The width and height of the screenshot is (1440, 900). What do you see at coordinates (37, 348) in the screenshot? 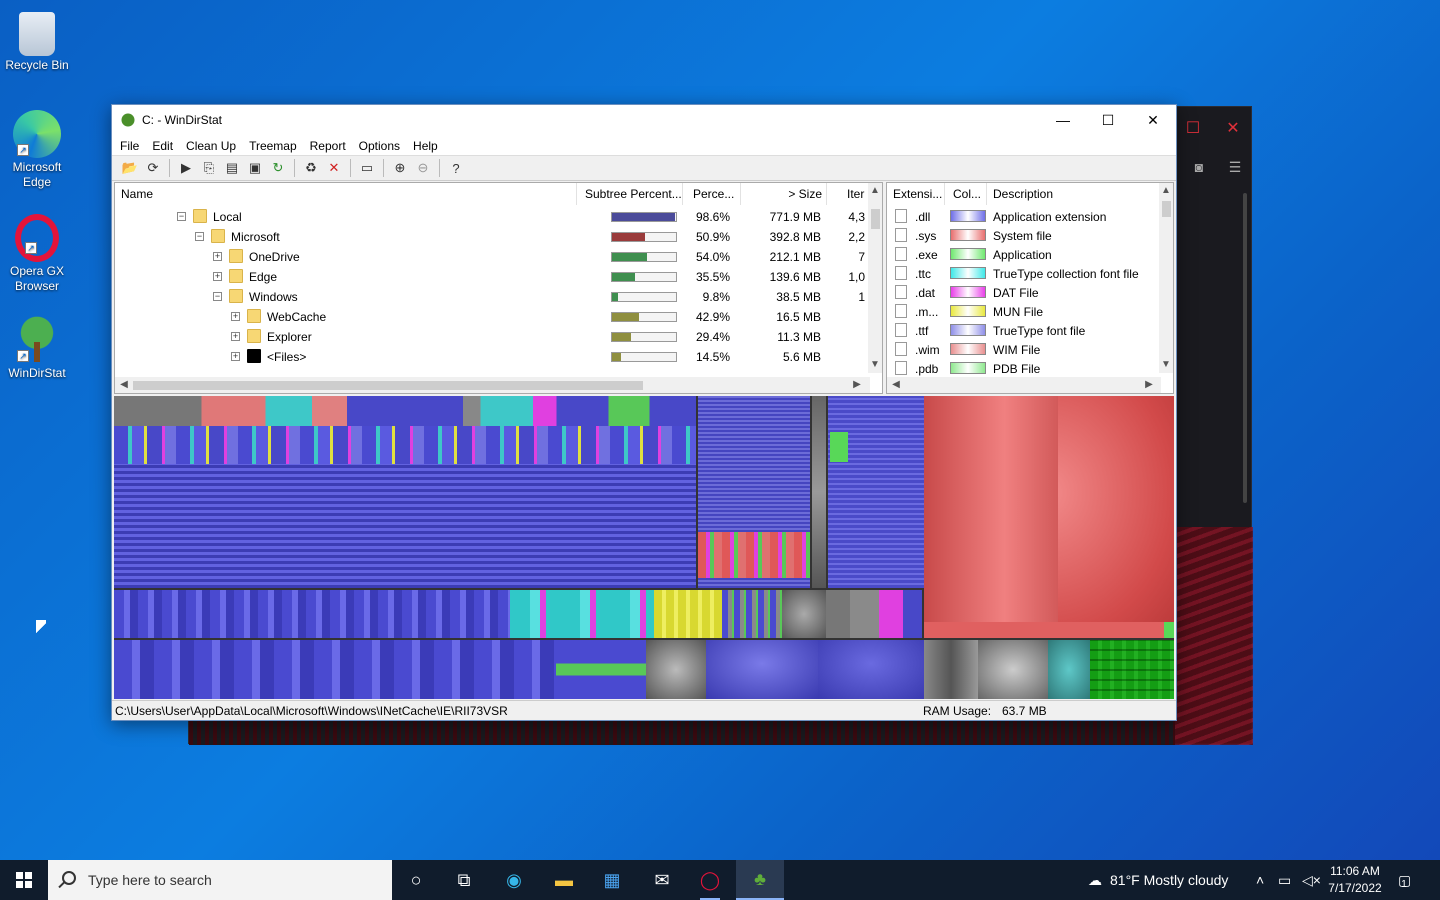
I see `windirstat-shortcut-icon: ↗ WinDirStat` at bounding box center [37, 348].